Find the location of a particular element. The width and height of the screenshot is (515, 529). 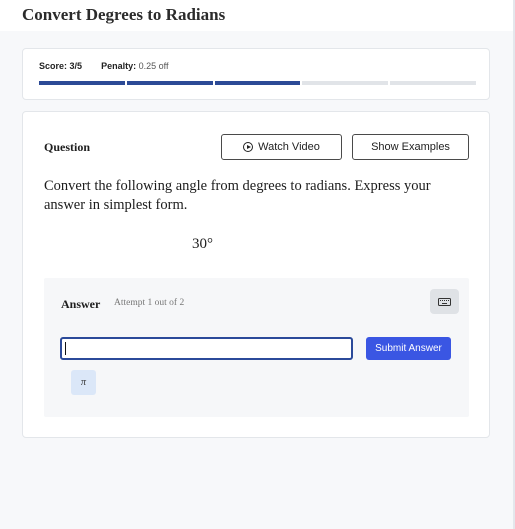

score-line: Score: 3/5 Penalty: 0.25 off is located at coordinates (103, 66).